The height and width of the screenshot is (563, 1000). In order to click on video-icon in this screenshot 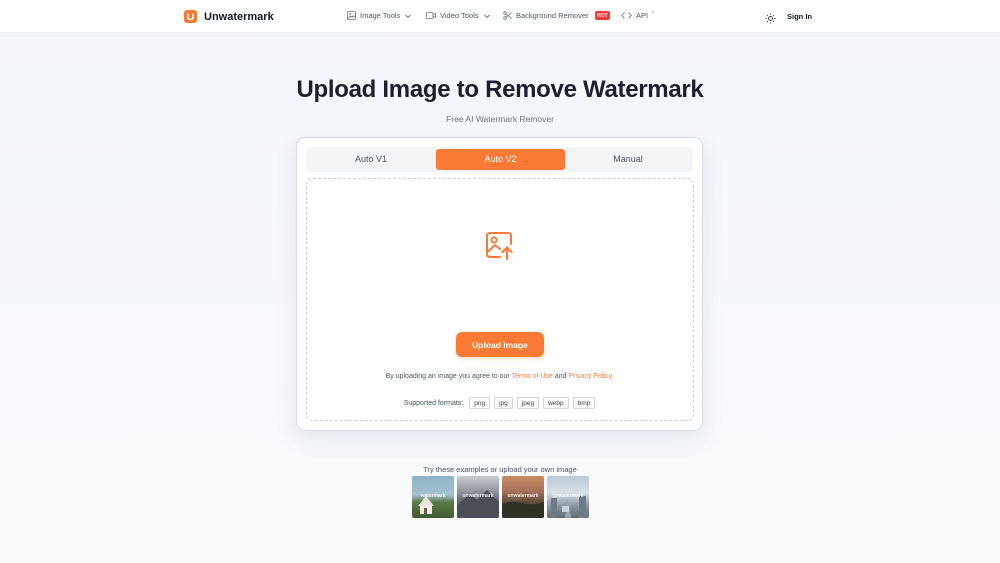, I will do `click(431, 15)`.